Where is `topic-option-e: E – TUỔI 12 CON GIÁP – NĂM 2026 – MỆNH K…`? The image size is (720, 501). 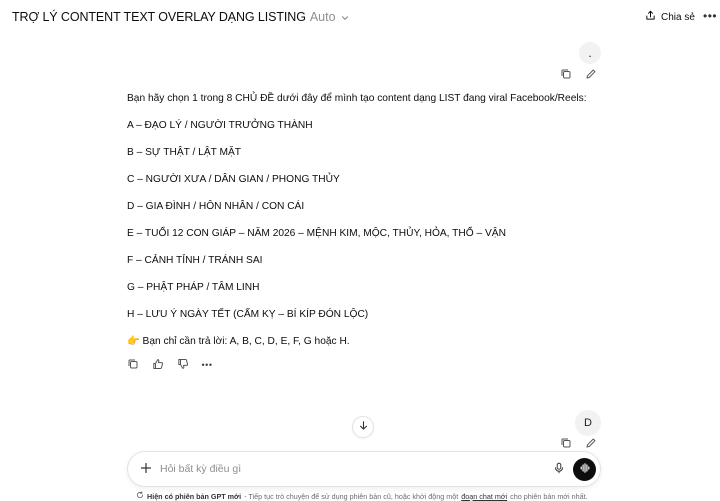
topic-option-e: E – TUỔI 12 CON GIÁP – NĂM 2026 – MỆNH K… is located at coordinates (316, 233).